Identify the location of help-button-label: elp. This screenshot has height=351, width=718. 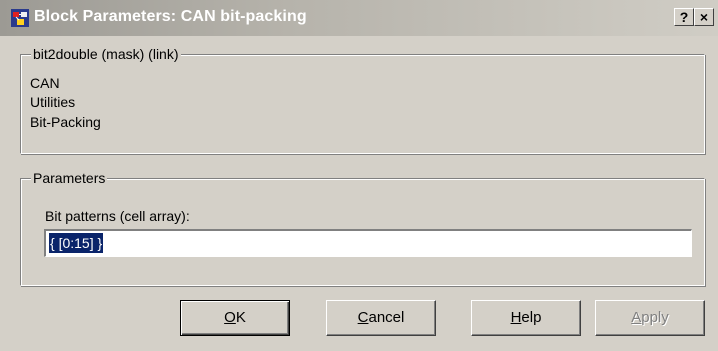
(531, 317).